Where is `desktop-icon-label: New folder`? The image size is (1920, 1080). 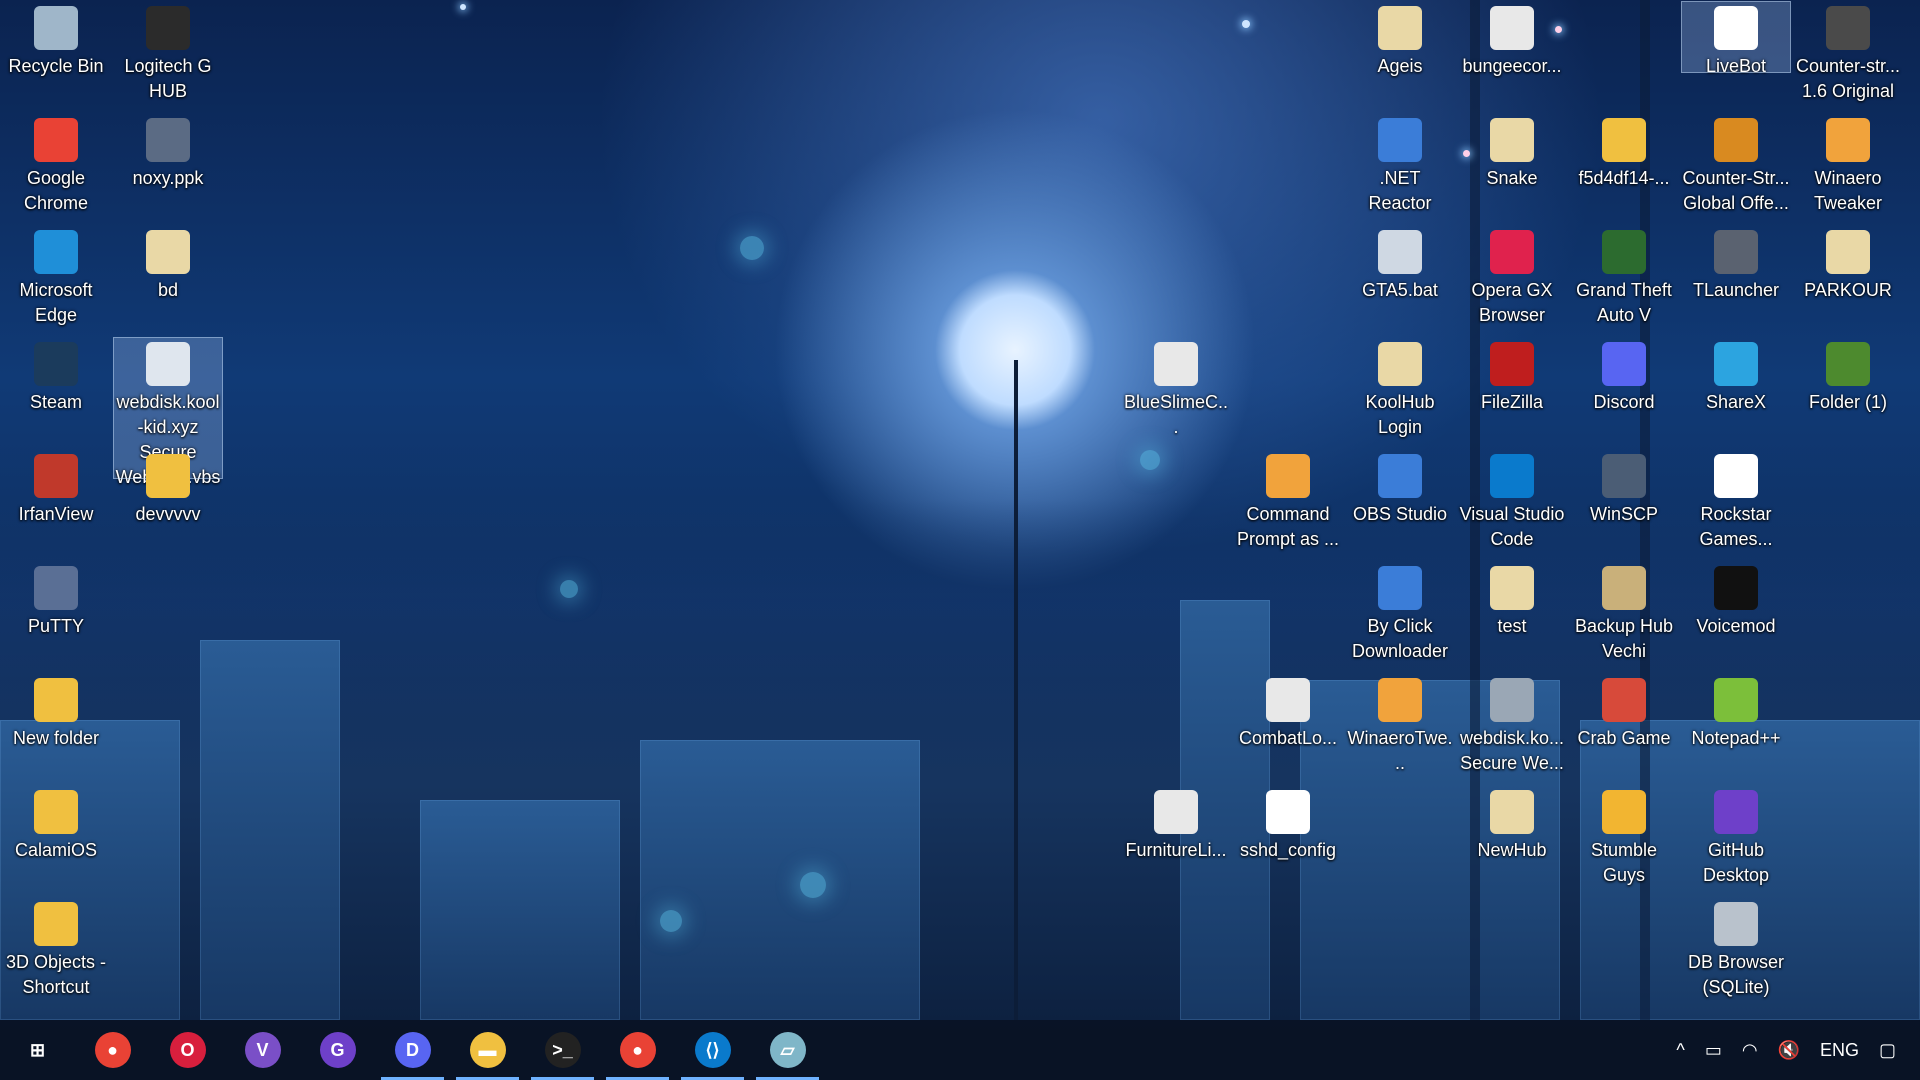 desktop-icon-label: New folder is located at coordinates (56, 738).